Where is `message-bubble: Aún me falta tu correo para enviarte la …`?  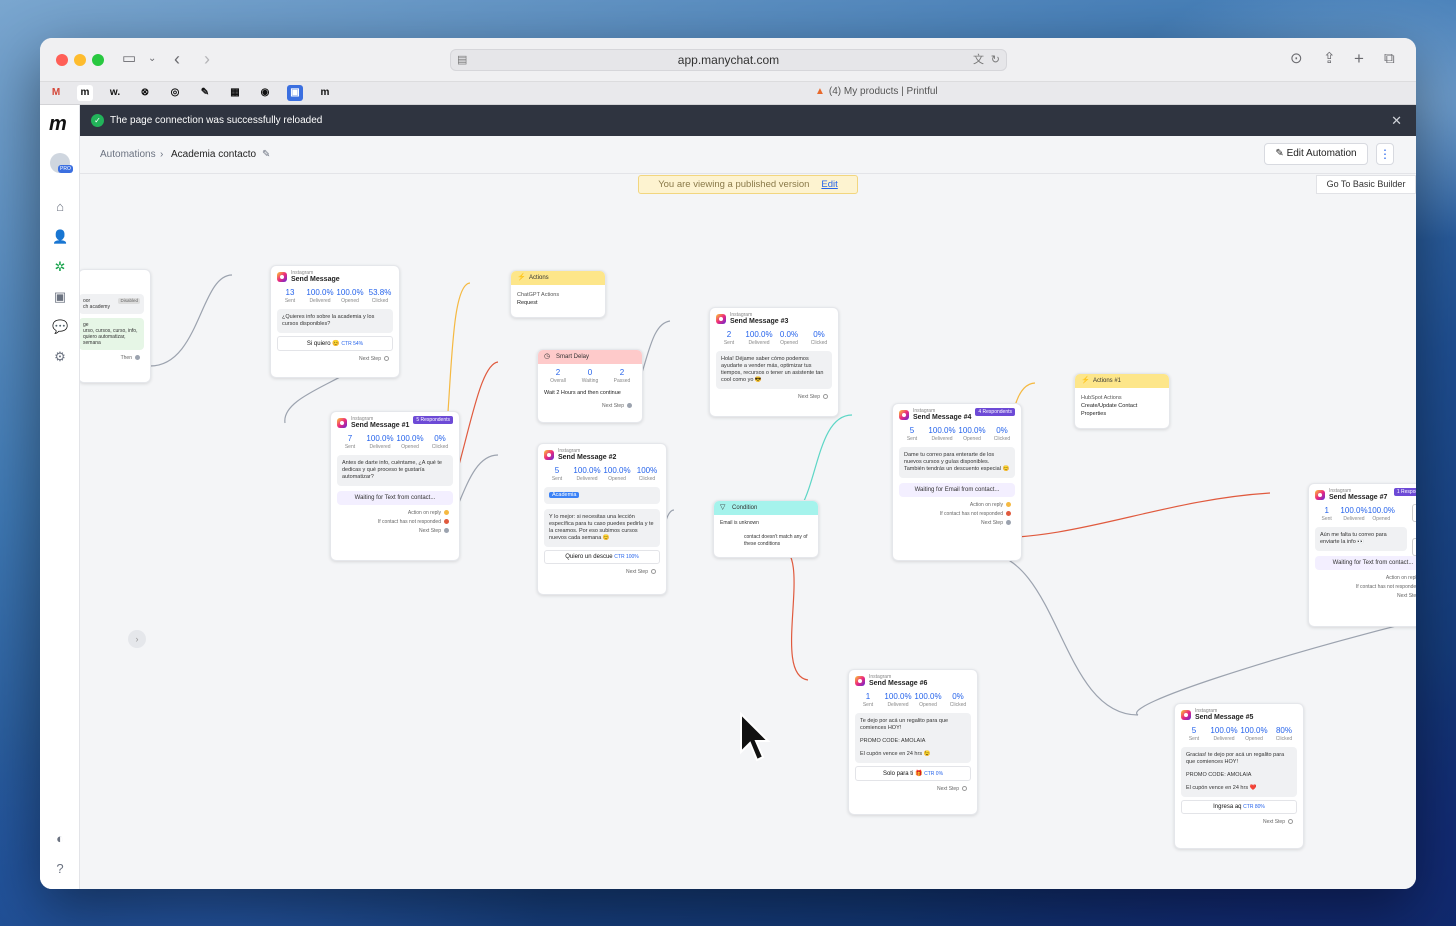
message-bubble: Aún me falta tu correo para enviarte la … is located at coordinates (1361, 539).